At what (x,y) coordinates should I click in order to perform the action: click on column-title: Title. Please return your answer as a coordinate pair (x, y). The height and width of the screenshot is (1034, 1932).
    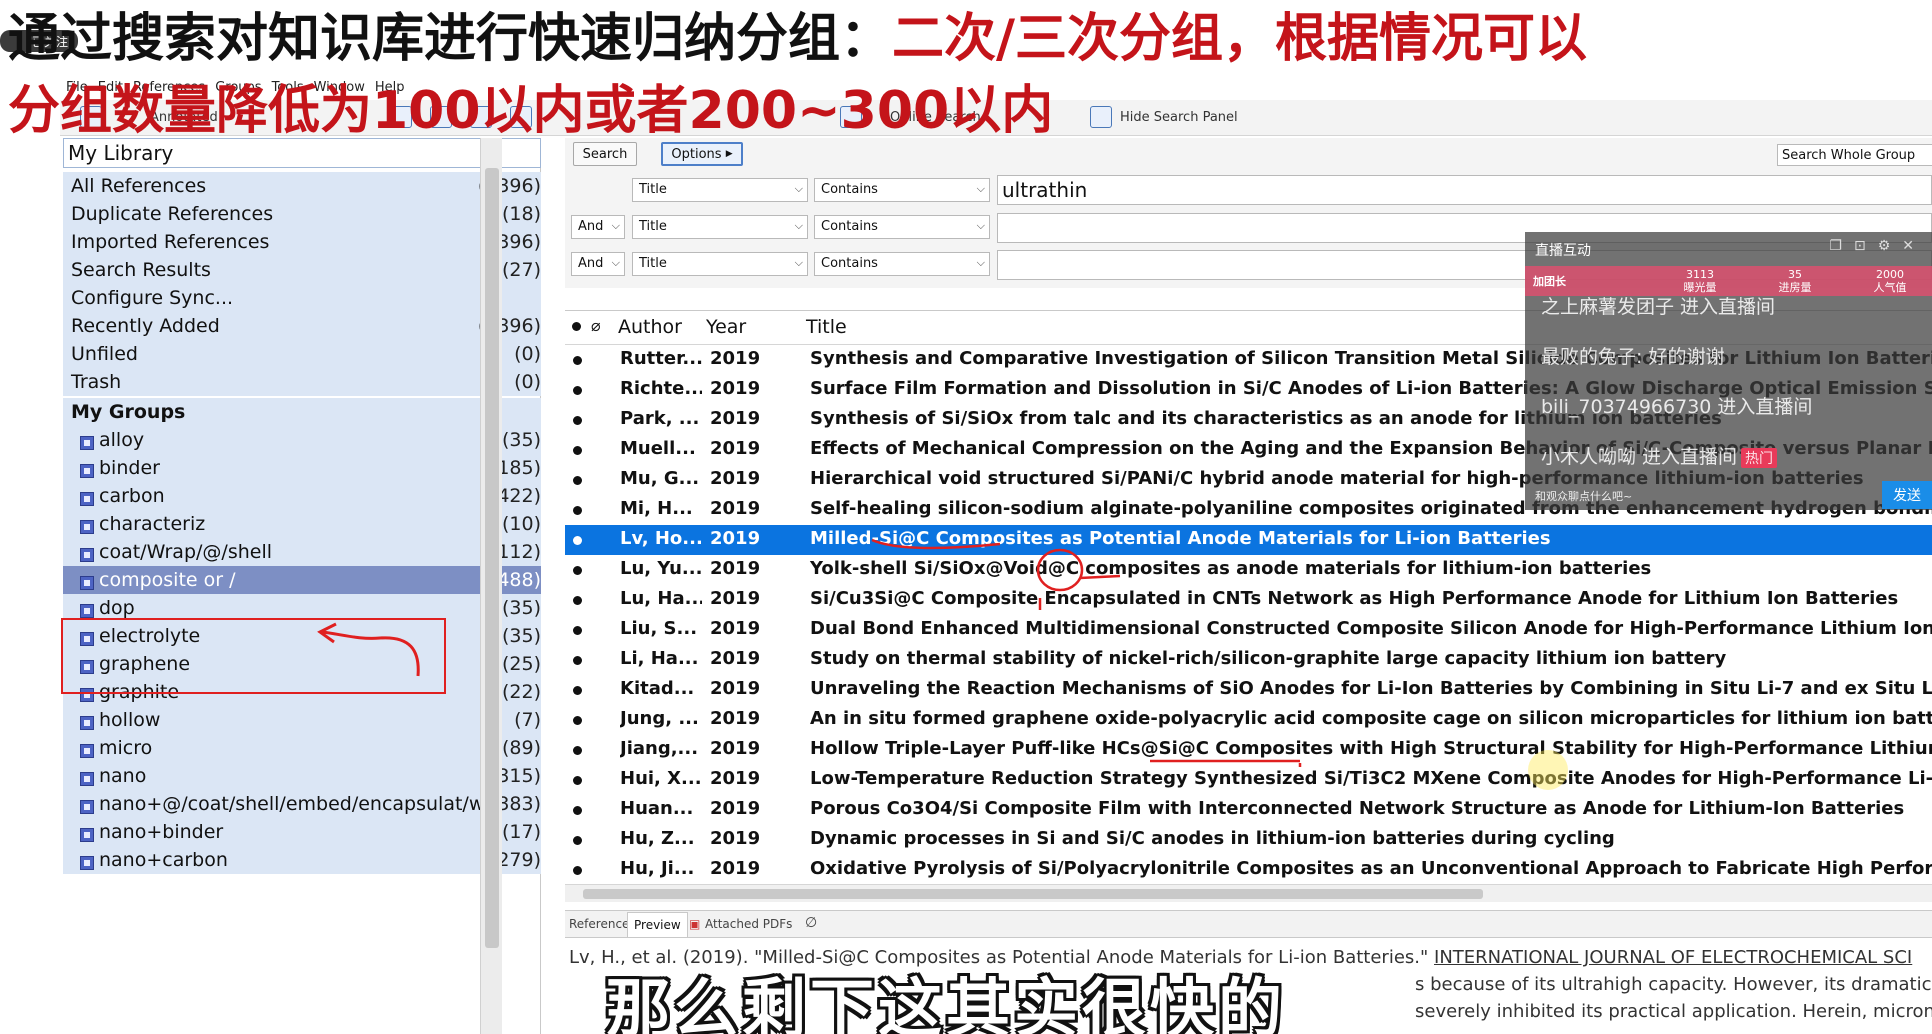
    Looking at the image, I should click on (826, 327).